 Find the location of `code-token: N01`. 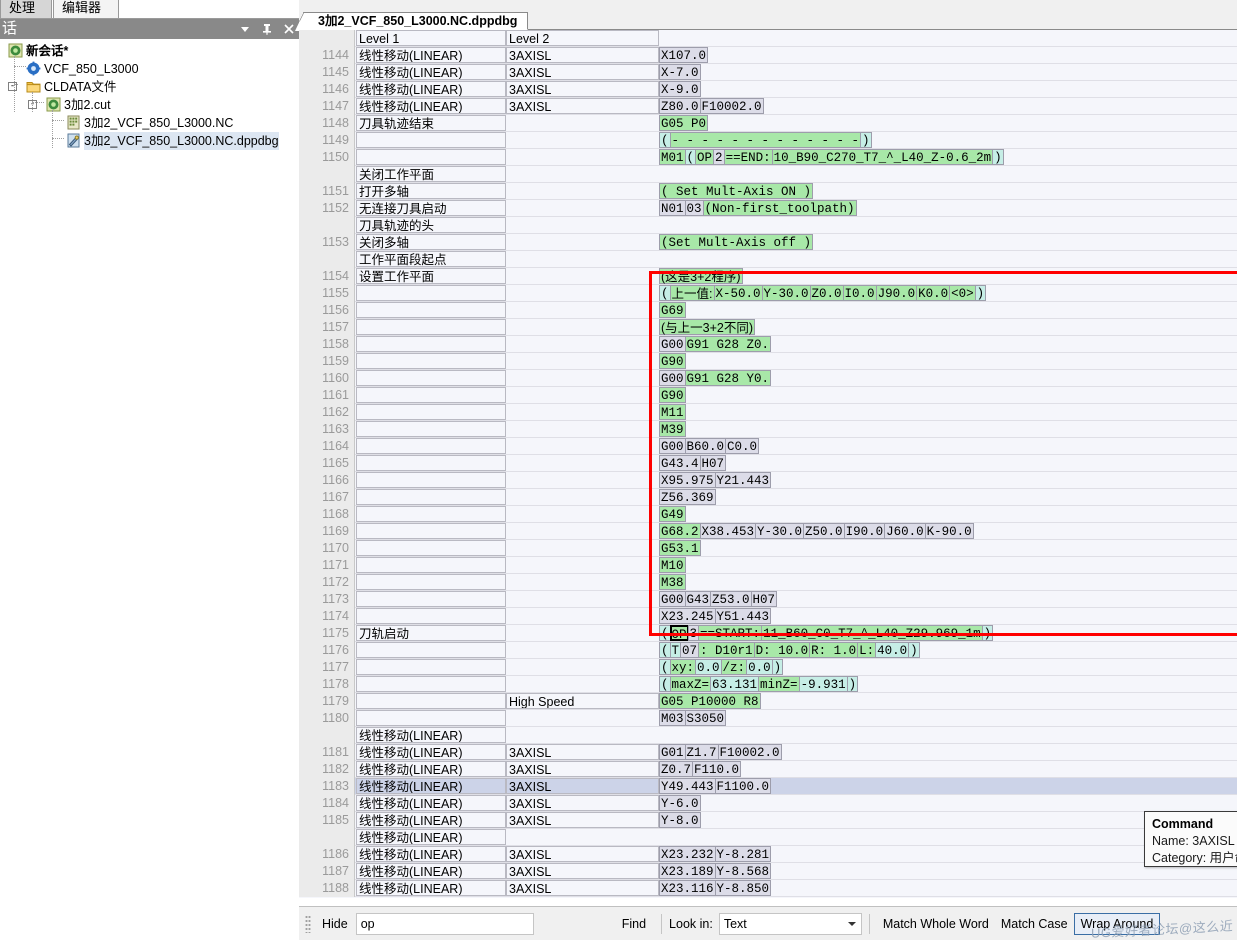

code-token: N01 is located at coordinates (672, 208).